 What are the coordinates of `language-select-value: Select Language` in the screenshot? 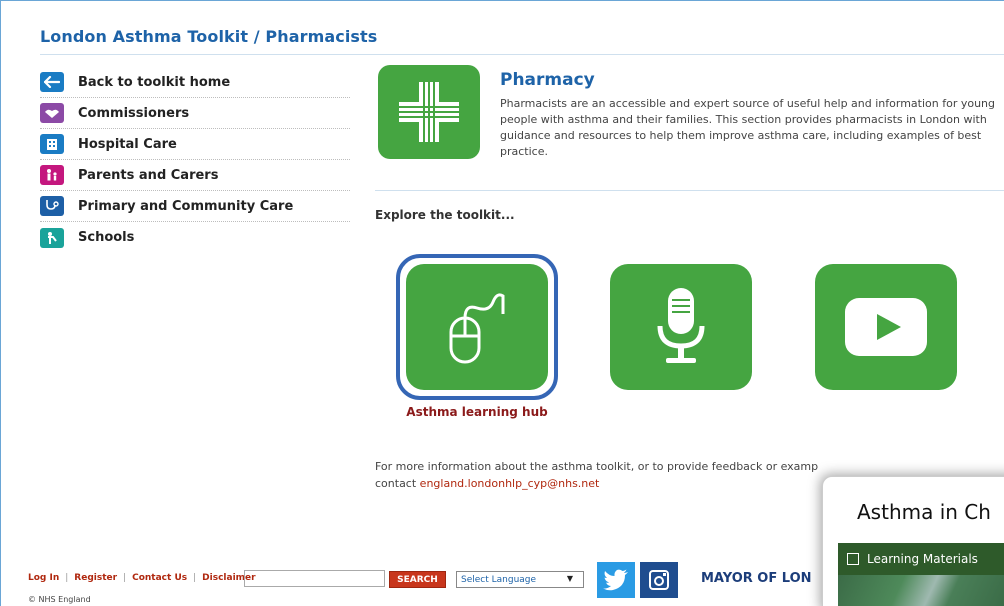 It's located at (499, 579).